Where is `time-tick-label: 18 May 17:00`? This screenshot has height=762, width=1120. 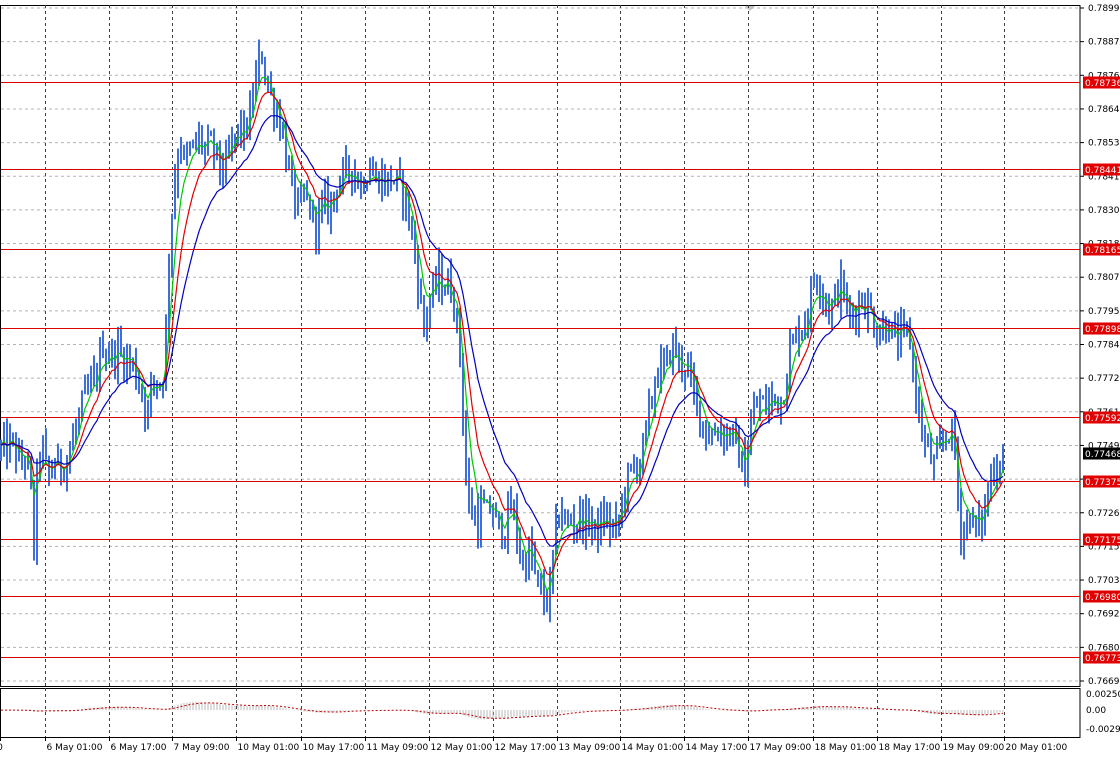
time-tick-label: 18 May 17:00 is located at coordinates (910, 748).